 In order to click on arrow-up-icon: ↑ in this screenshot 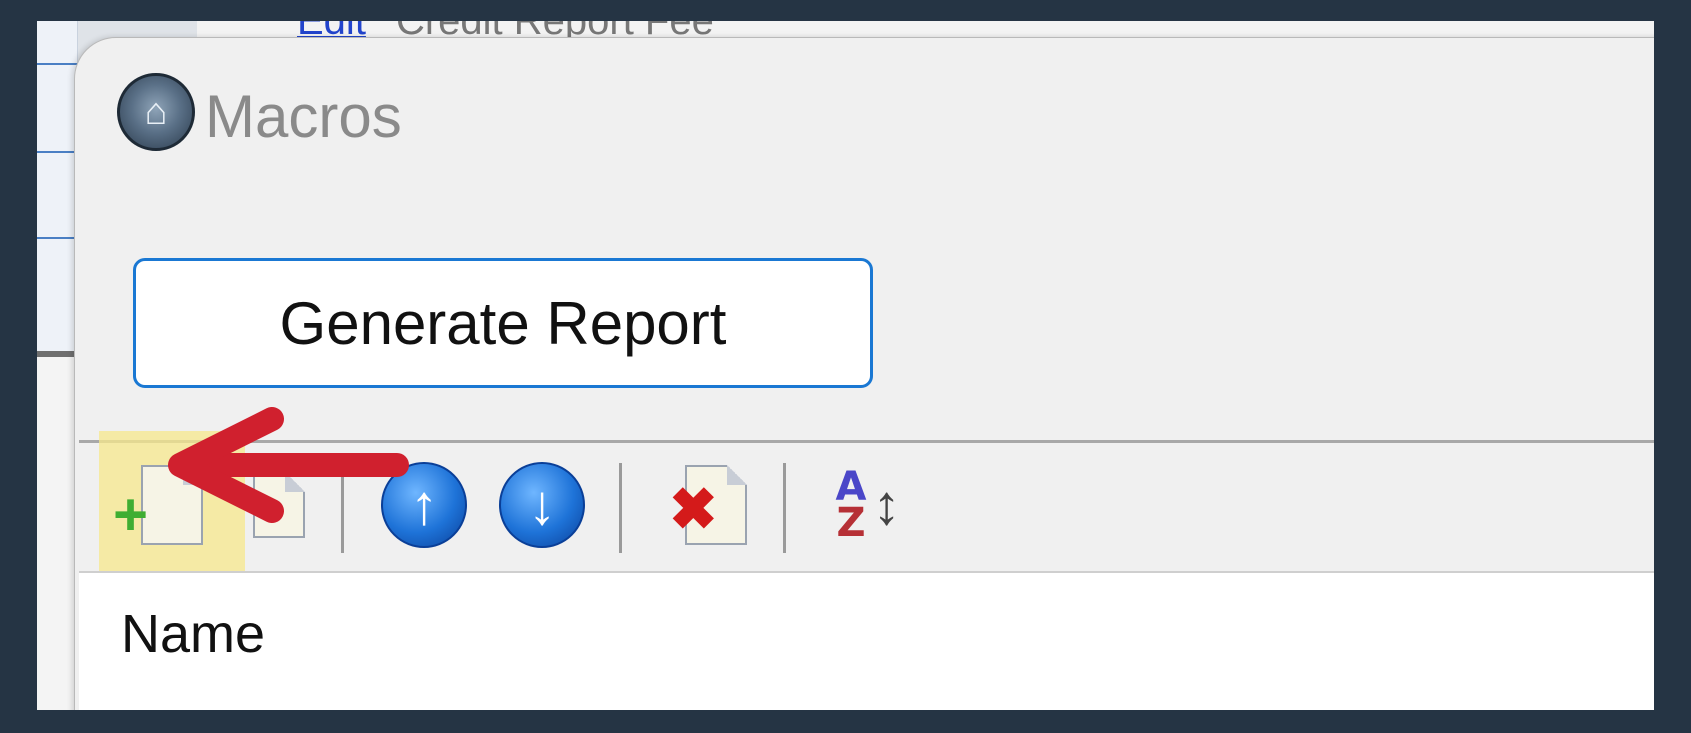, I will do `click(424, 505)`.